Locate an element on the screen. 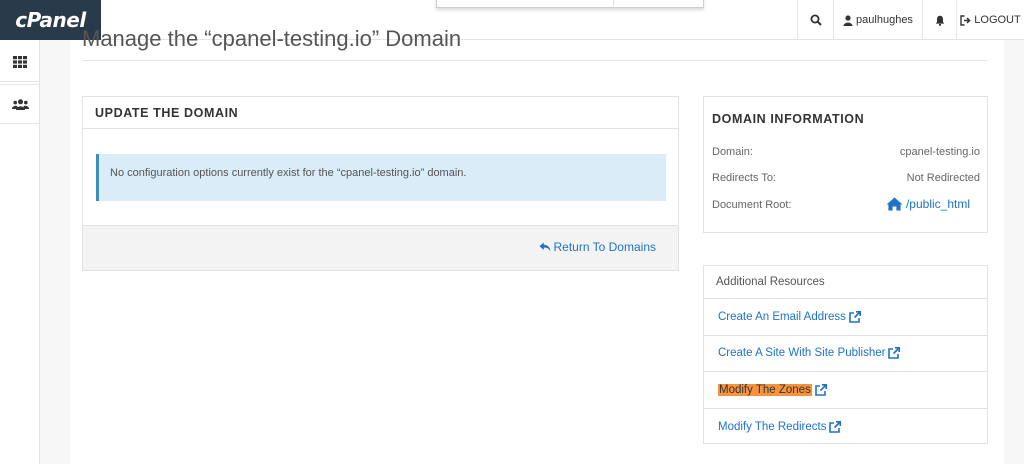 The image size is (1024, 464). document-root-value: /public_html is located at coordinates (937, 204).